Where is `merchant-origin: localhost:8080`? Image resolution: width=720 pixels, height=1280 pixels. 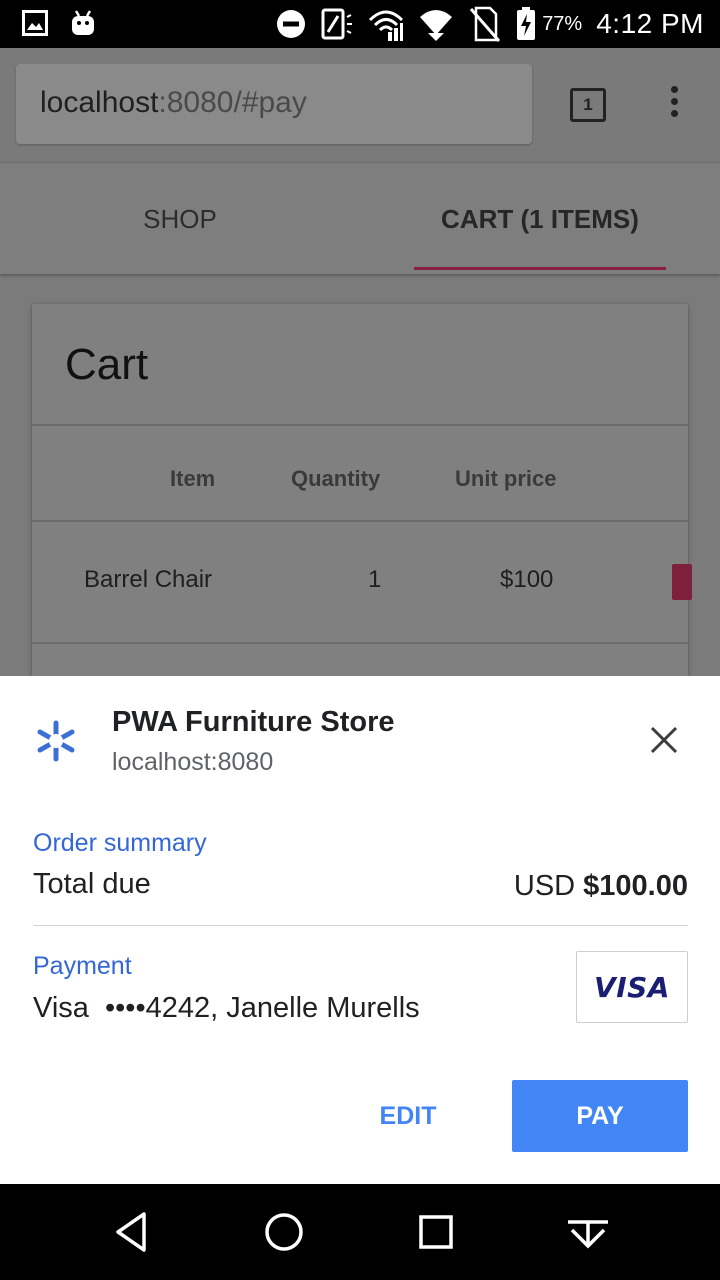 merchant-origin: localhost:8080 is located at coordinates (193, 762).